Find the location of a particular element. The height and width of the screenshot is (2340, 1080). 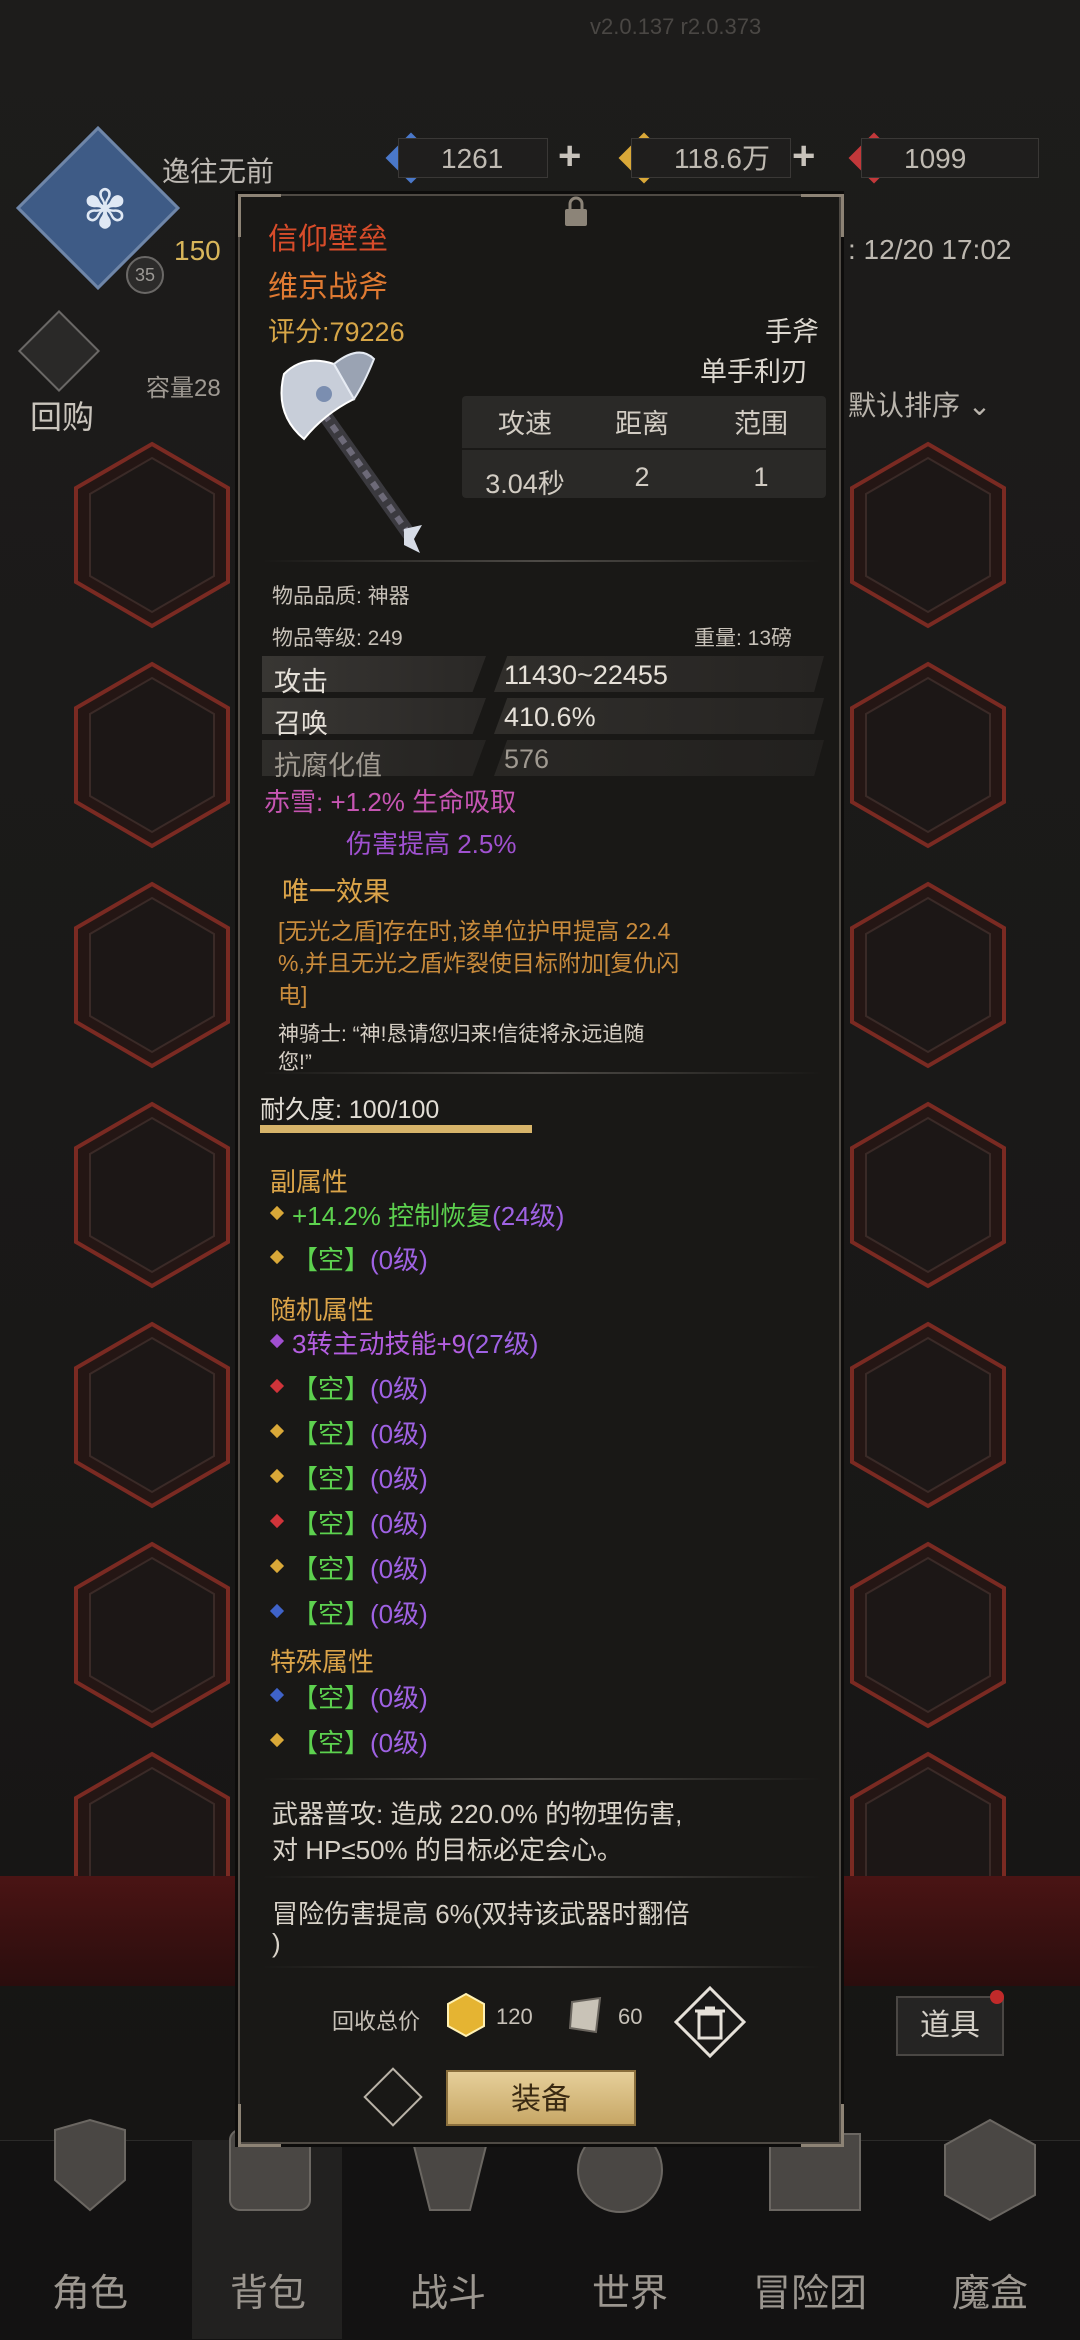

lock-icon is located at coordinates (576, 212).